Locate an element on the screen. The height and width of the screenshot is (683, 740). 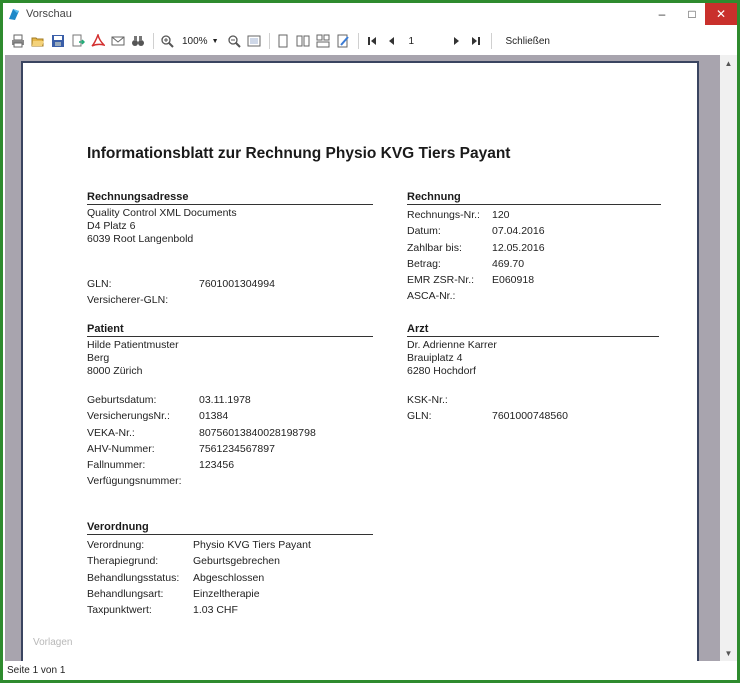
close-icon: ✕ is located at coordinates (721, 14).